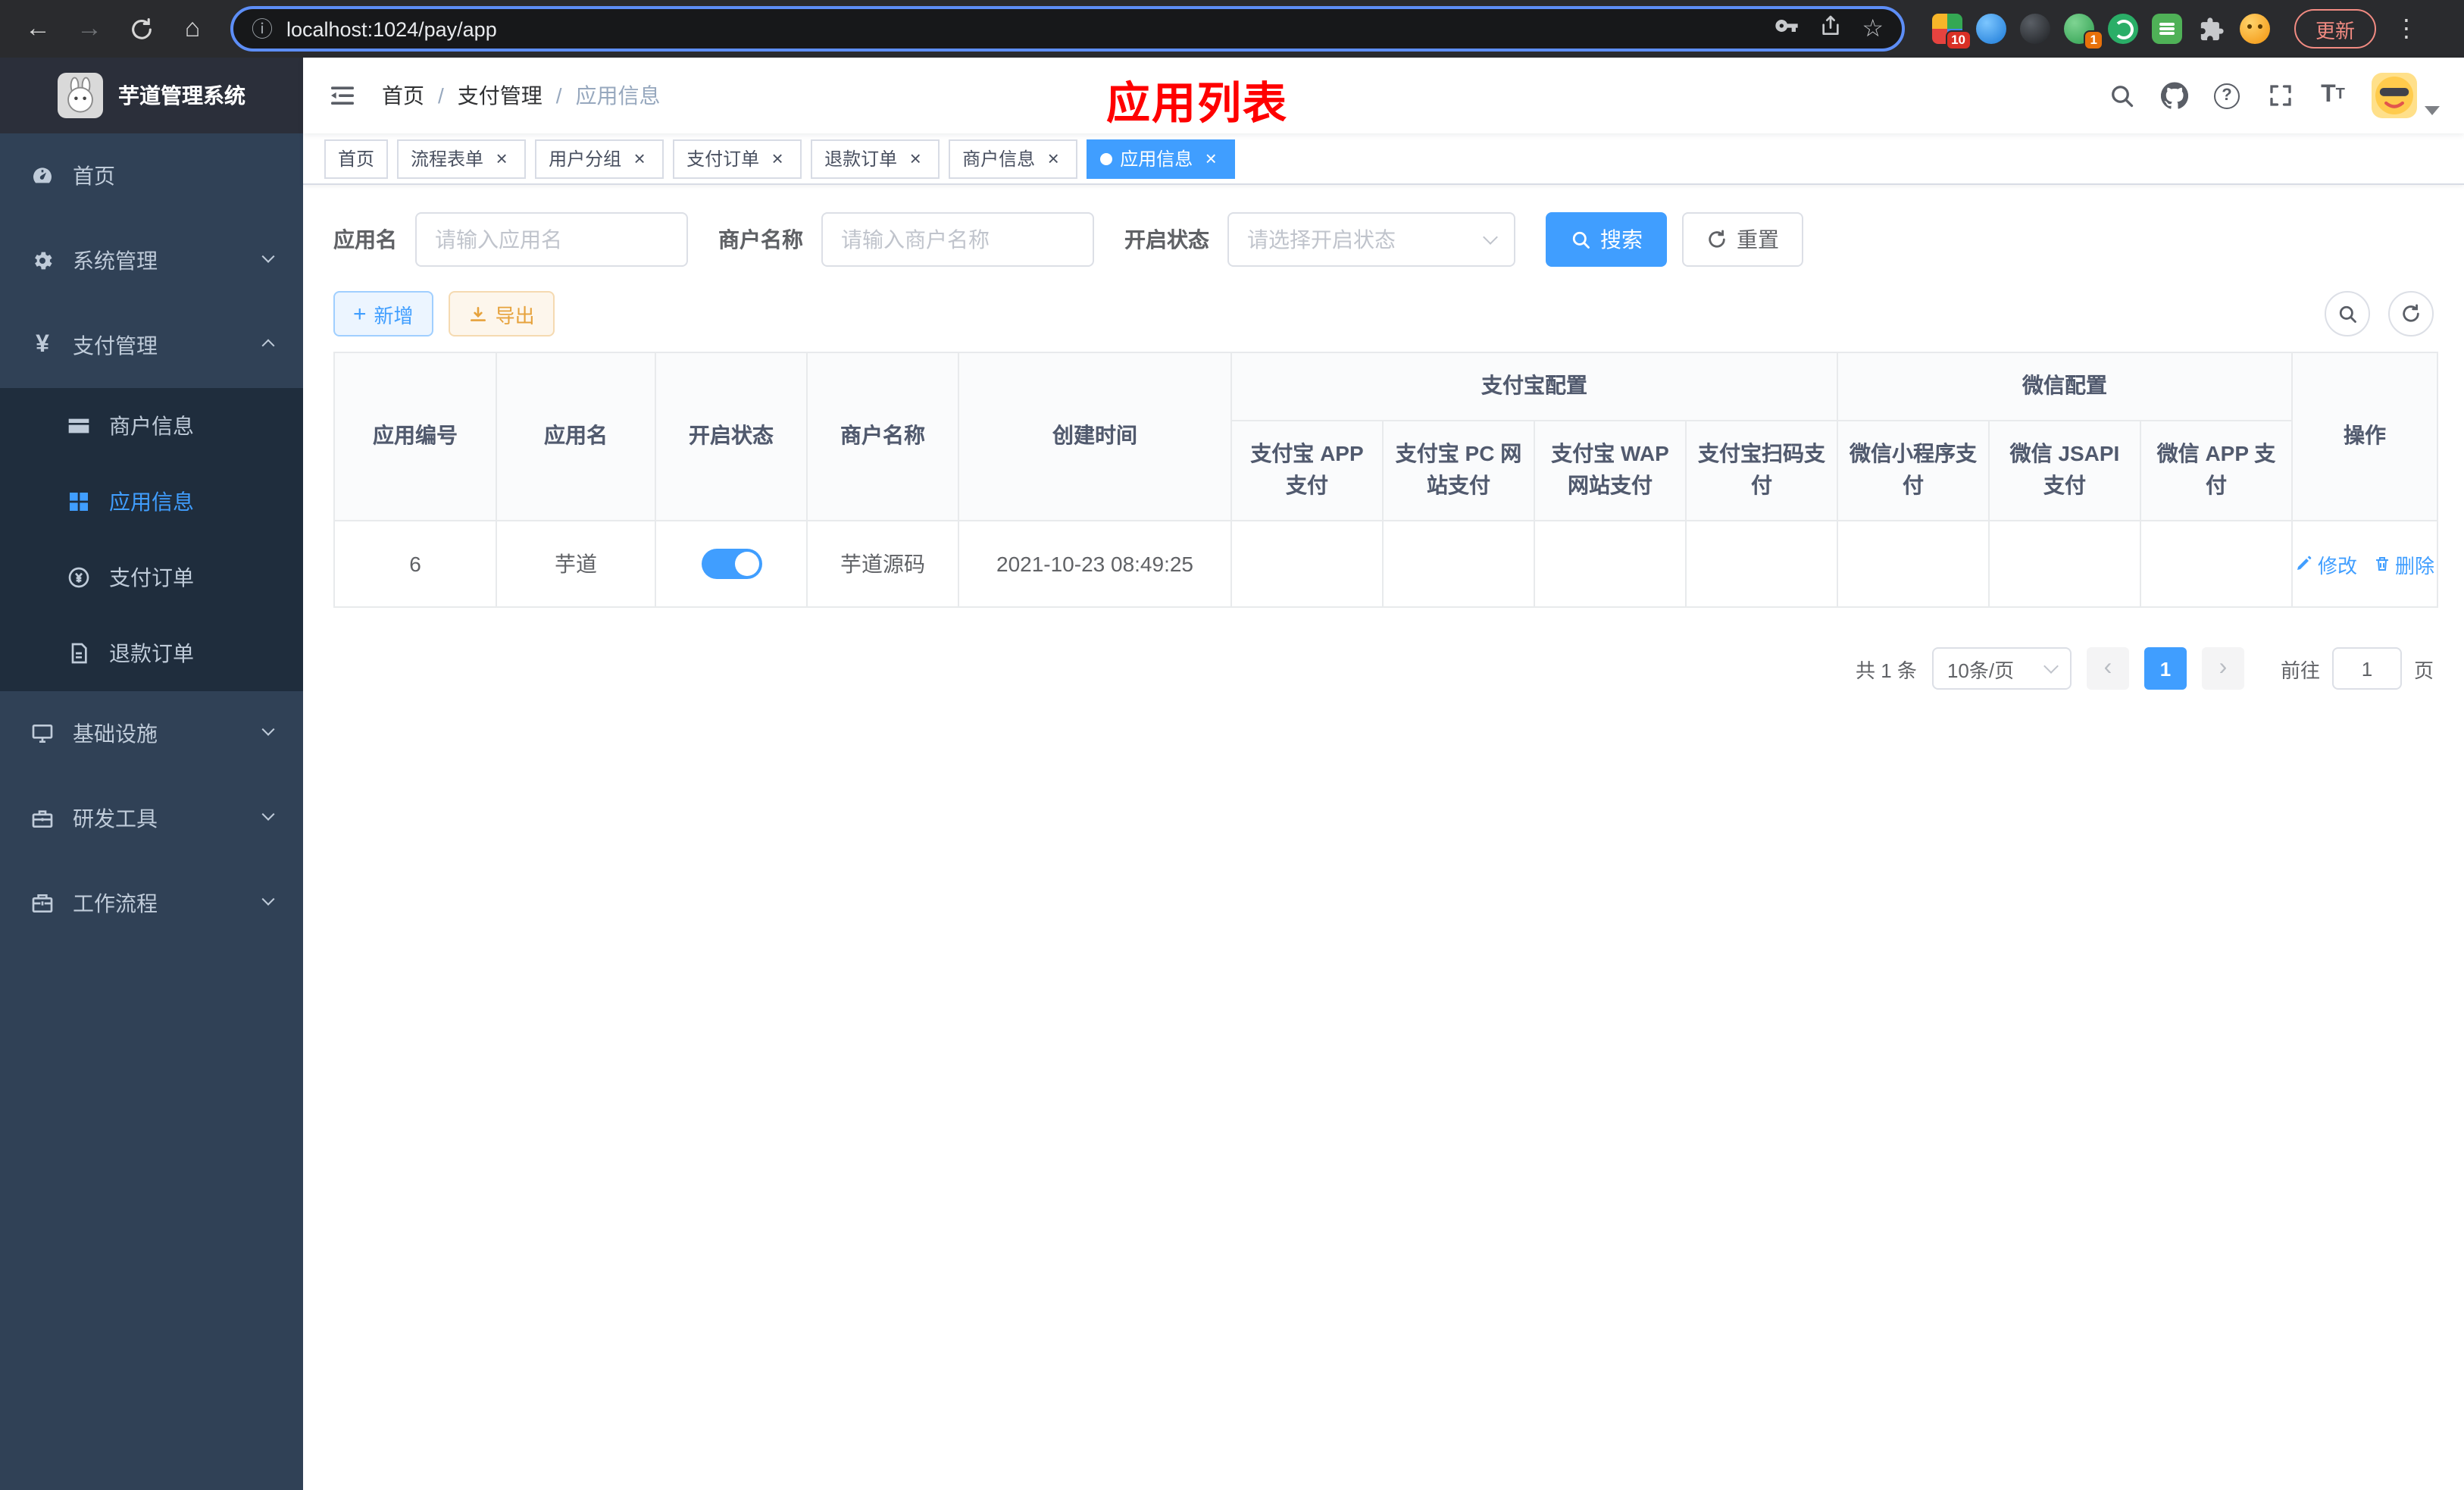 This screenshot has height=1490, width=2464. I want to click on sidebar-item-workflow: 工作流程, so click(151, 904).